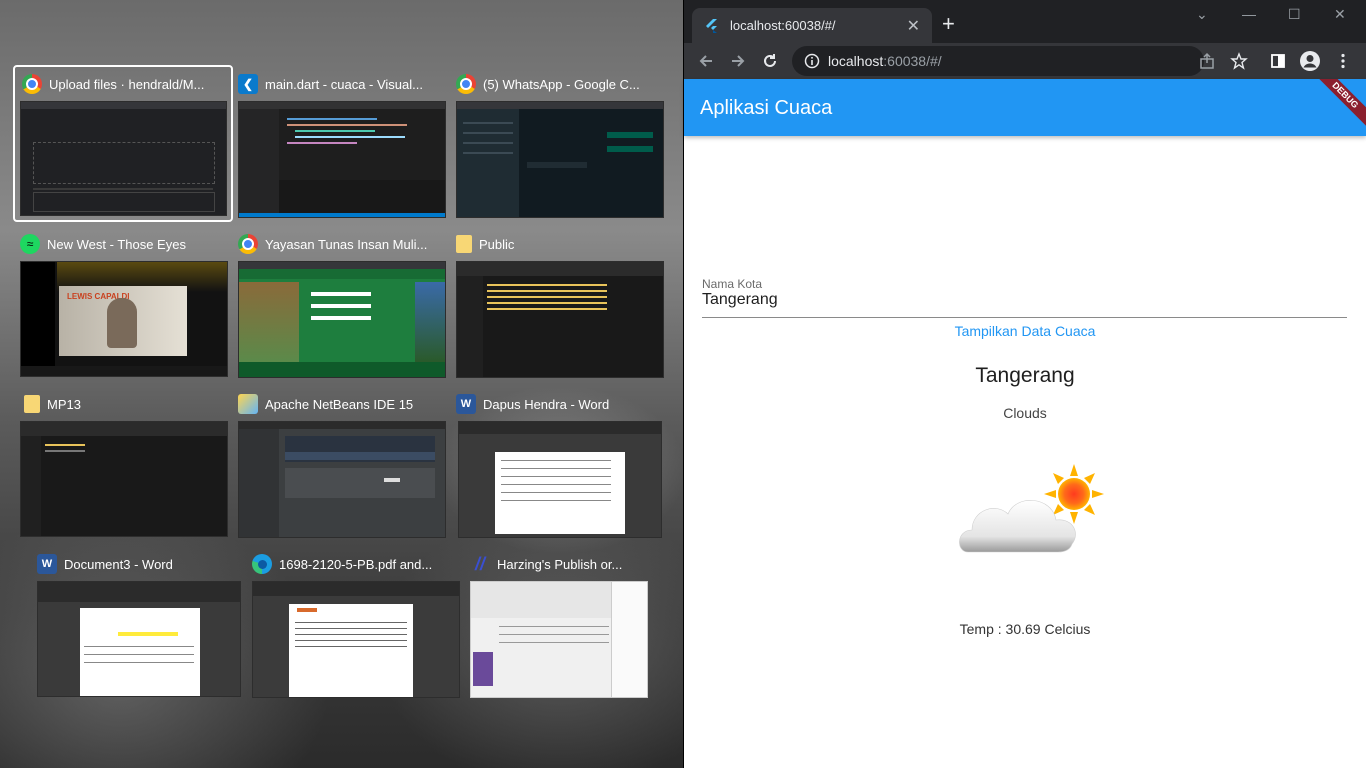  I want to click on back-icon, so click(706, 61).